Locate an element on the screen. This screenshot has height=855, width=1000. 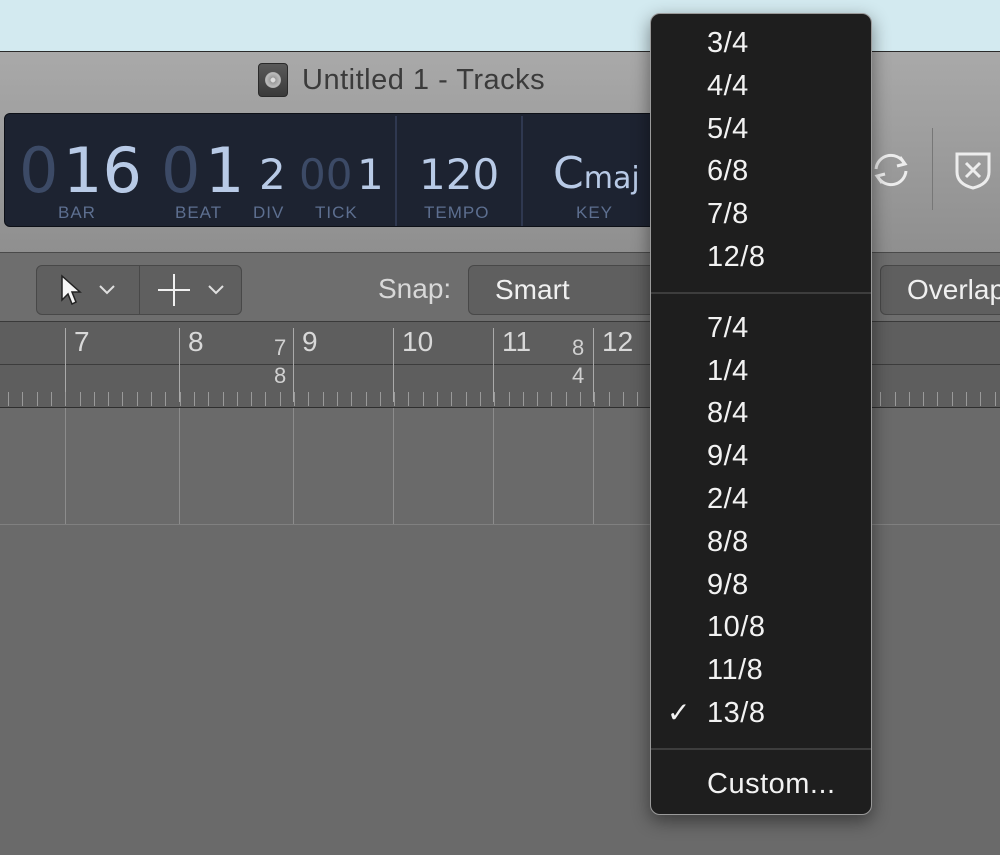
bar-number: 10 is located at coordinates (418, 341).